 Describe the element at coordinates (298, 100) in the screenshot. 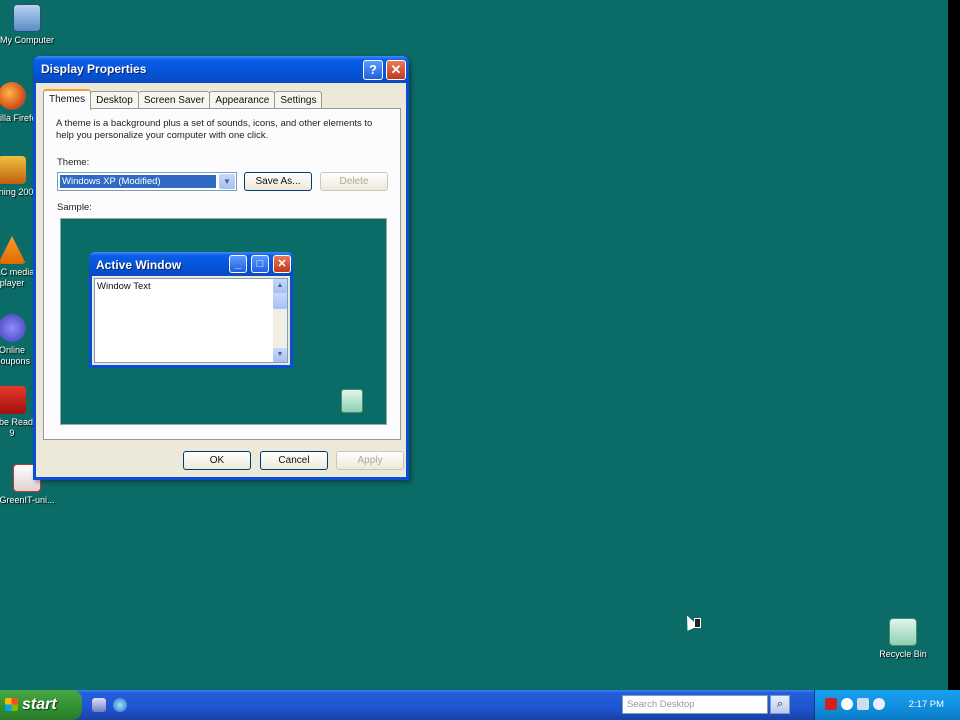

I see `tab-settings: Settings` at that location.